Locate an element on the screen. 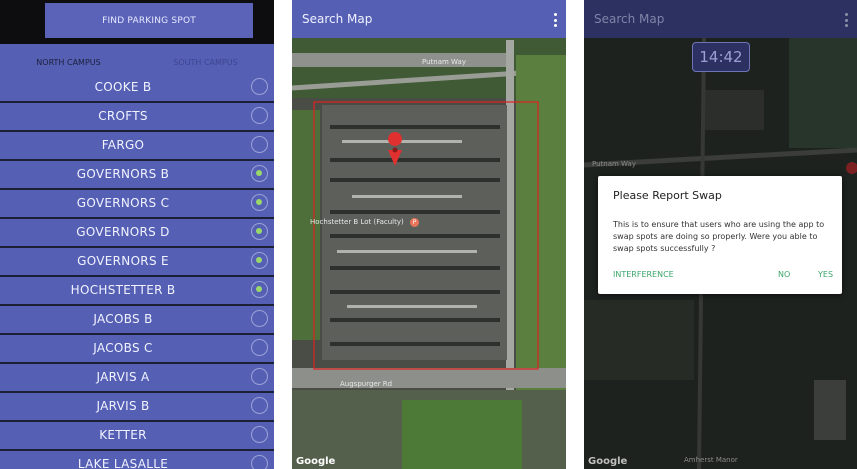 The image size is (857, 469). lot-list-item: GOVERNORS D is located at coordinates (137, 233).